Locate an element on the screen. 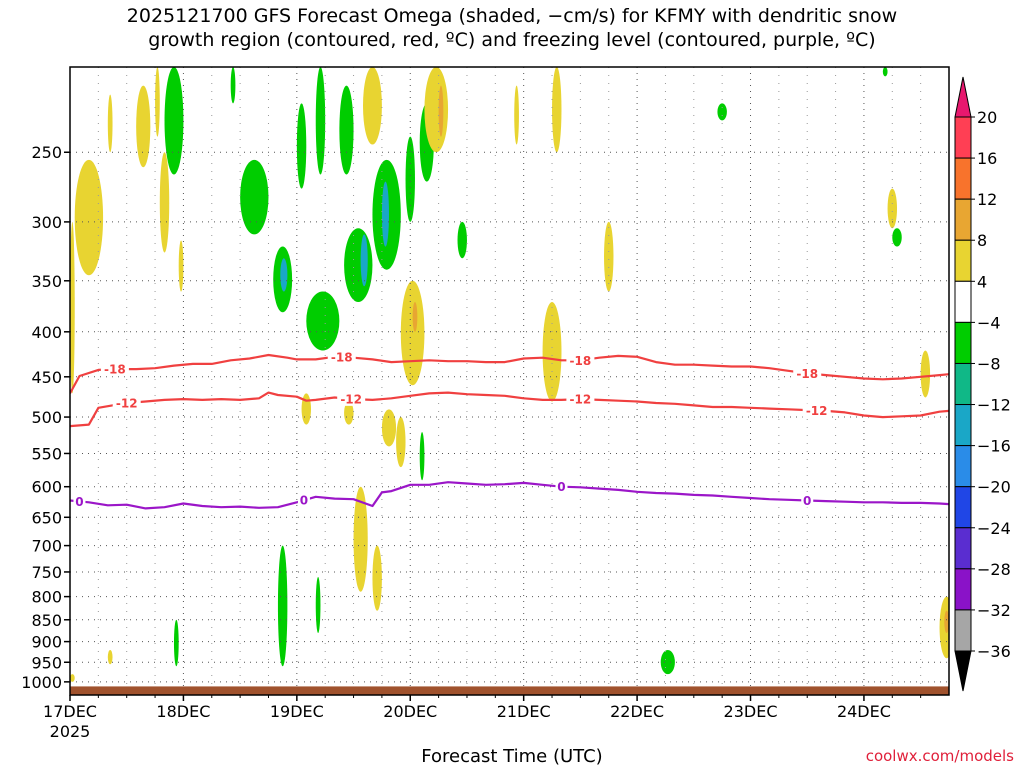  colorbar-label: −20 is located at coordinates (994, 487).